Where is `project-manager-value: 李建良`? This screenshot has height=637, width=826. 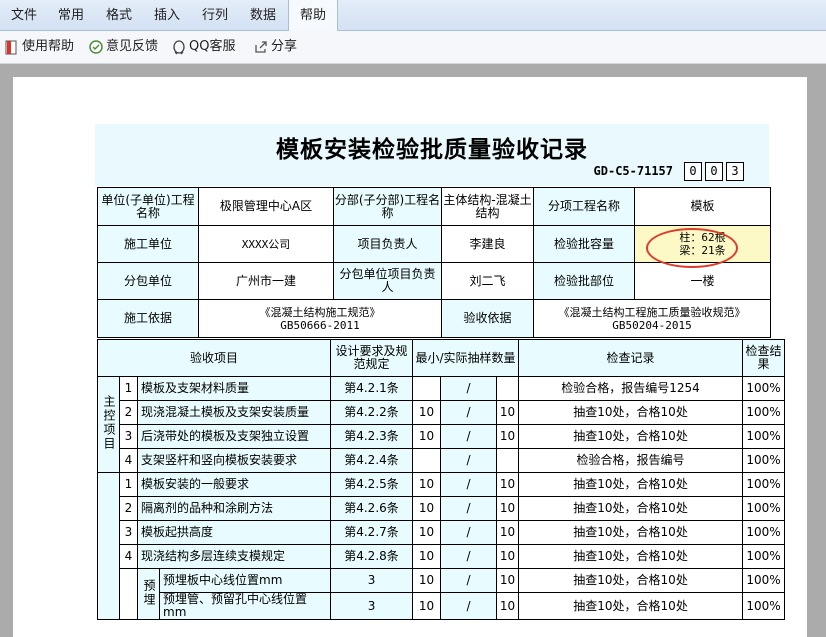
project-manager-value: 李建良 is located at coordinates (487, 244).